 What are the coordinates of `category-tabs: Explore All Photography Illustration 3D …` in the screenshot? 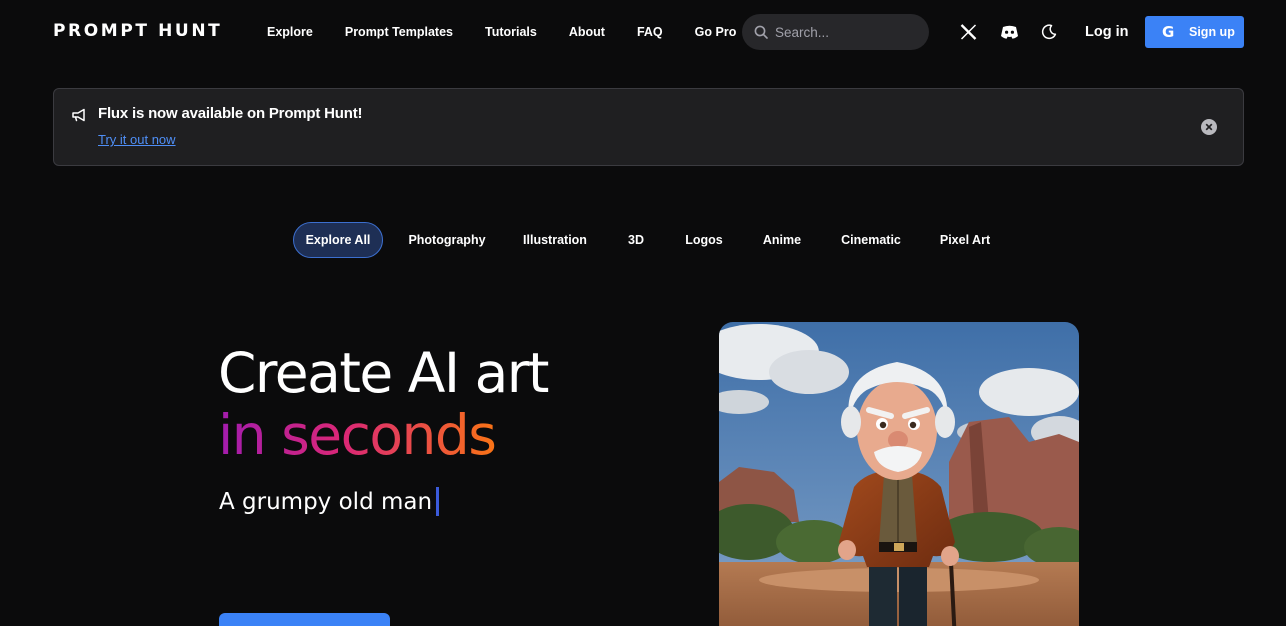 It's located at (643, 240).